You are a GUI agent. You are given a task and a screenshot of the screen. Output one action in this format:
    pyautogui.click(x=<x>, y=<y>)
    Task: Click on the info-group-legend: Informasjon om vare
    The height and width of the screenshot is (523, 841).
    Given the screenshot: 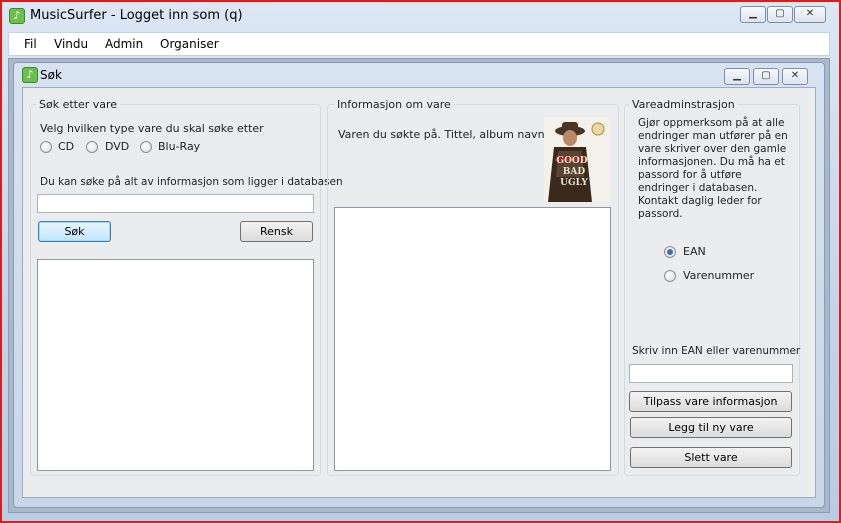 What is the action you would take?
    pyautogui.click(x=394, y=104)
    